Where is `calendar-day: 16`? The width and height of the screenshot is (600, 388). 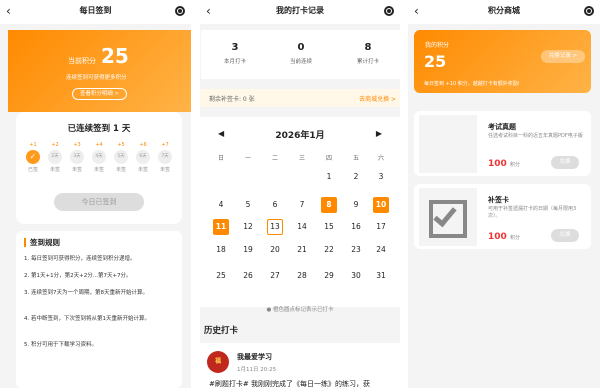 calendar-day: 16 is located at coordinates (356, 227).